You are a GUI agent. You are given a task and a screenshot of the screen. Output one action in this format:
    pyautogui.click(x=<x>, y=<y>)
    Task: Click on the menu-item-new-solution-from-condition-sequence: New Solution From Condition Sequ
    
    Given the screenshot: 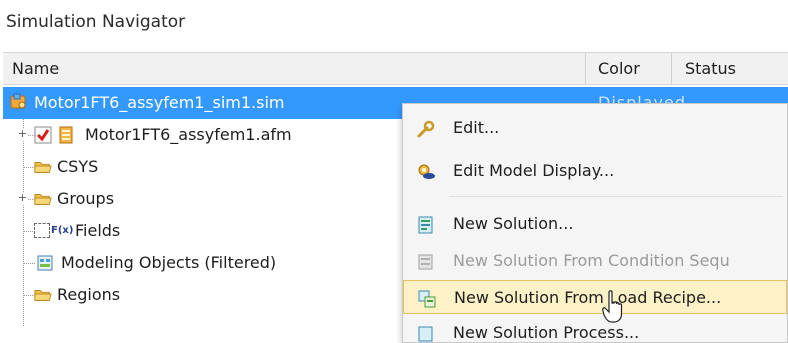 What is the action you would take?
    pyautogui.click(x=595, y=261)
    